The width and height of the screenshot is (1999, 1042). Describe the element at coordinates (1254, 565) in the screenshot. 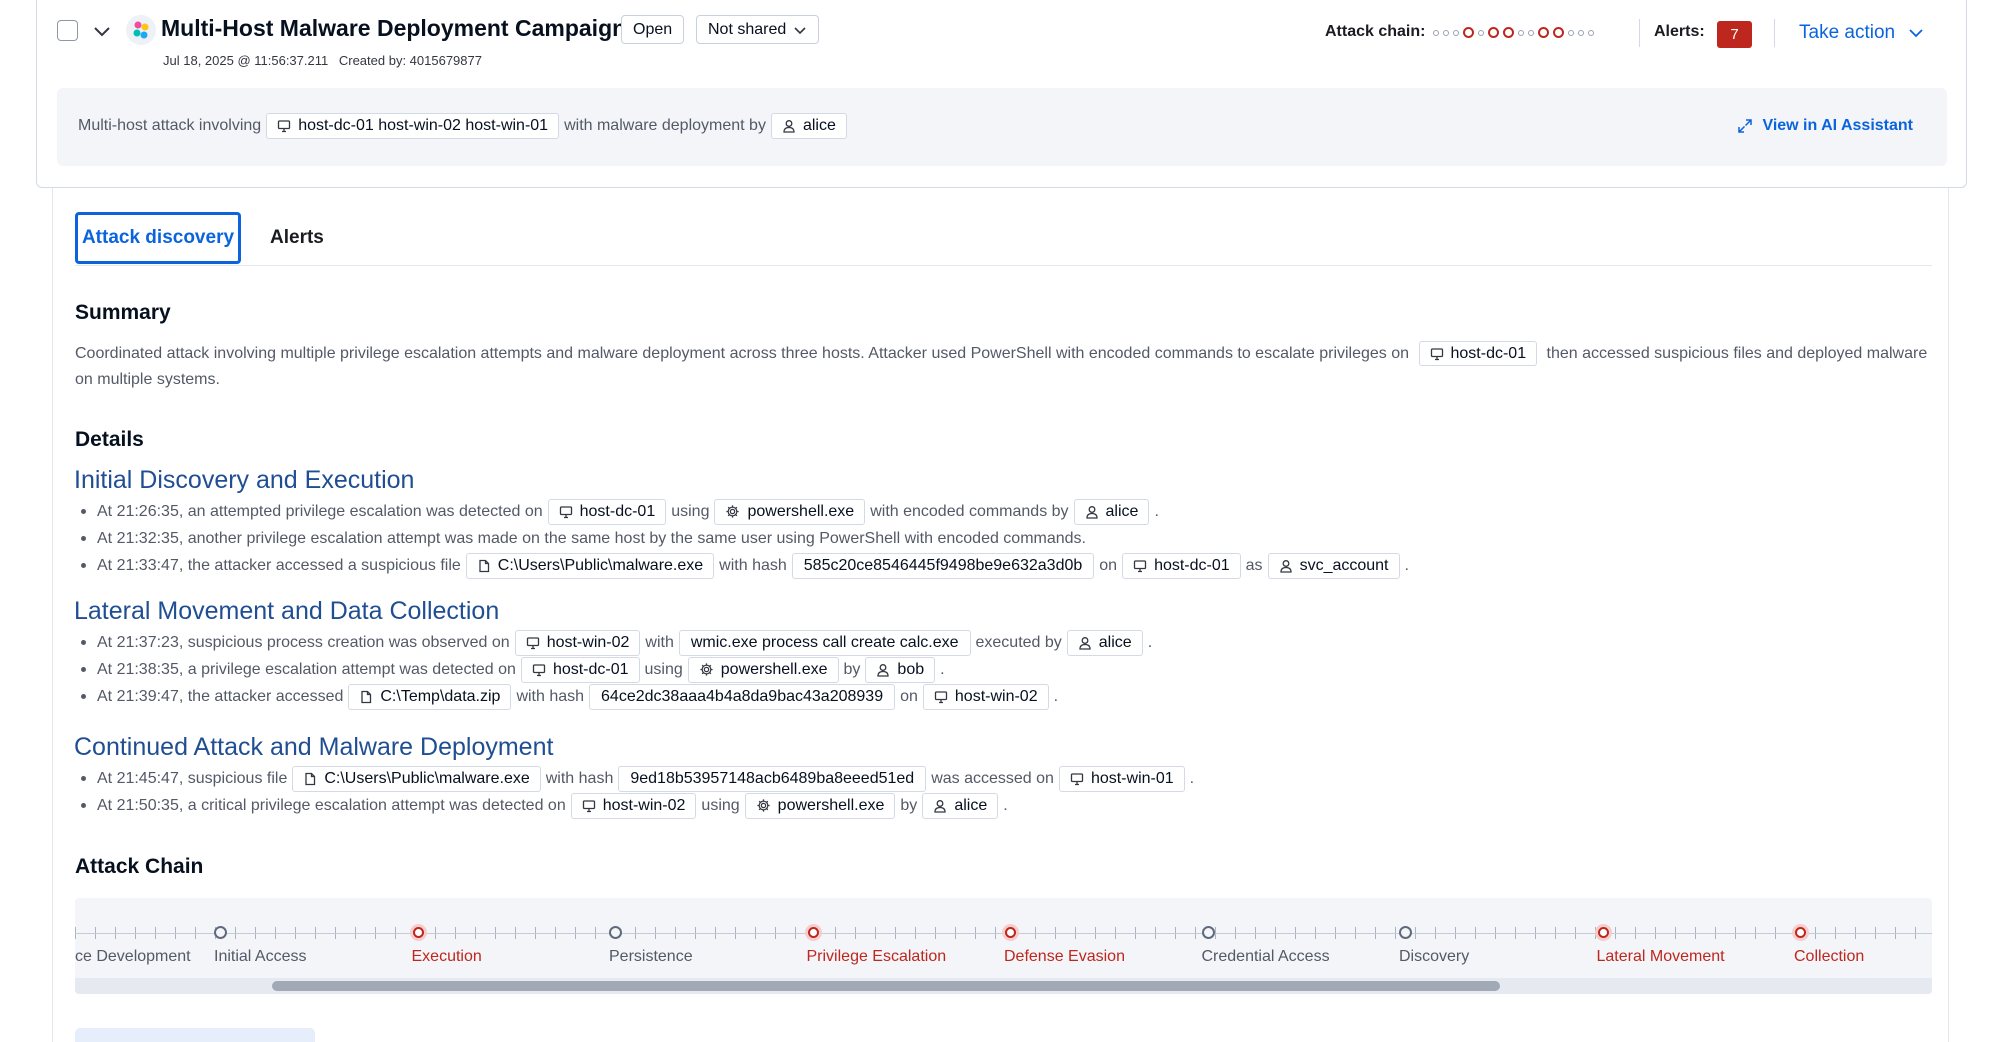

I see `bullet-text: as` at that location.